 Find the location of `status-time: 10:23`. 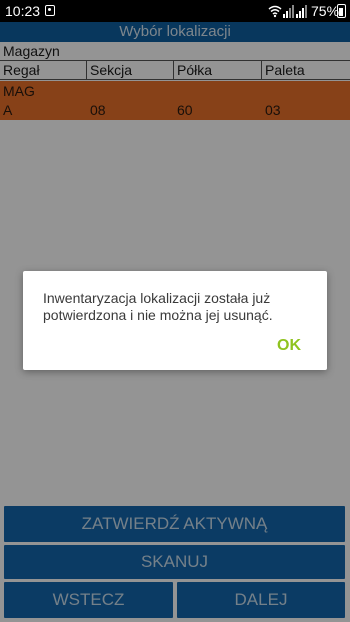

status-time: 10:23 is located at coordinates (23, 11).